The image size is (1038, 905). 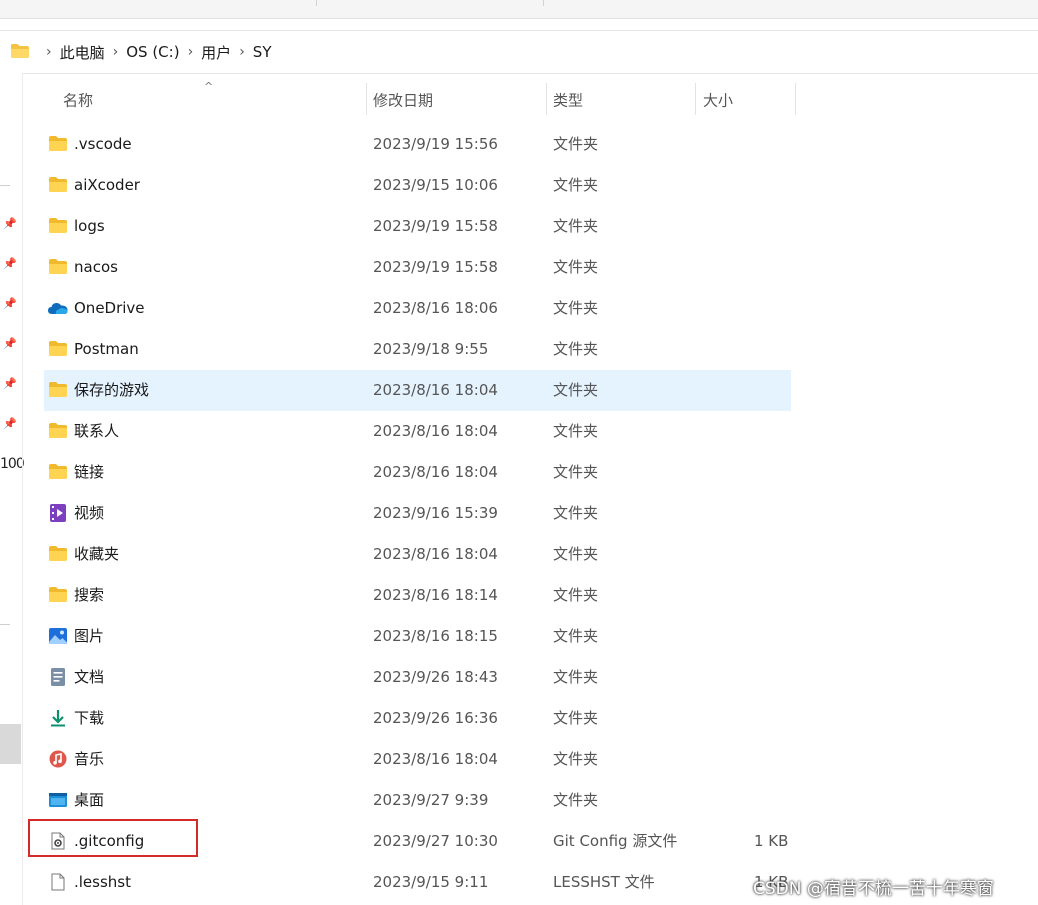 I want to click on file-name: 保存的游戏, so click(x=112, y=390).